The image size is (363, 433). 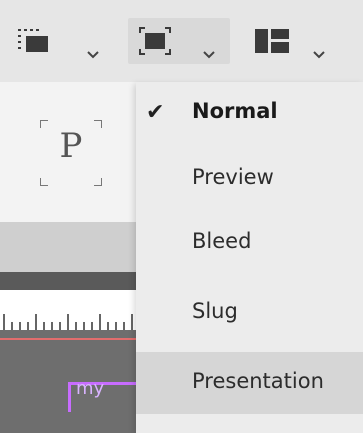 I want to click on screen-mode-icon, so click(x=155, y=41).